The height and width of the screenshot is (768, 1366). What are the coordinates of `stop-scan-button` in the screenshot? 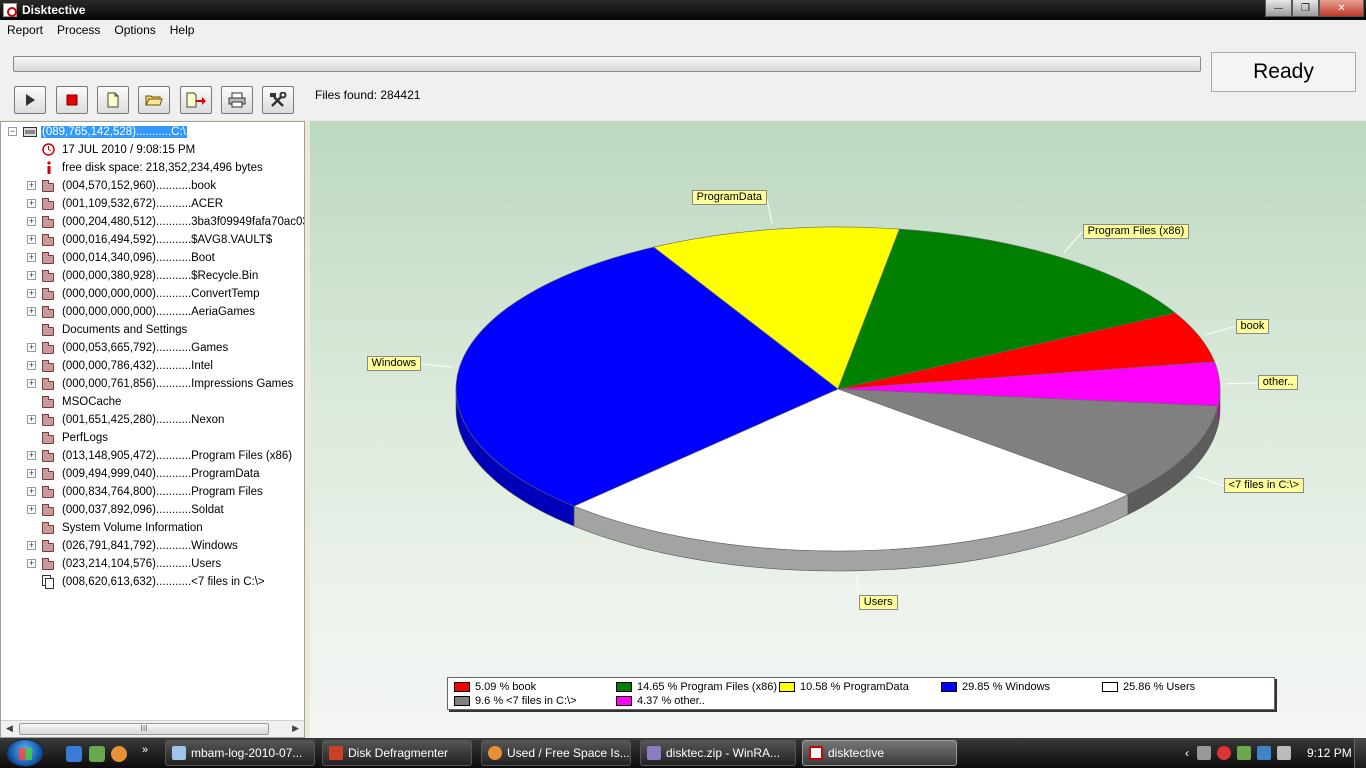 It's located at (72, 100).